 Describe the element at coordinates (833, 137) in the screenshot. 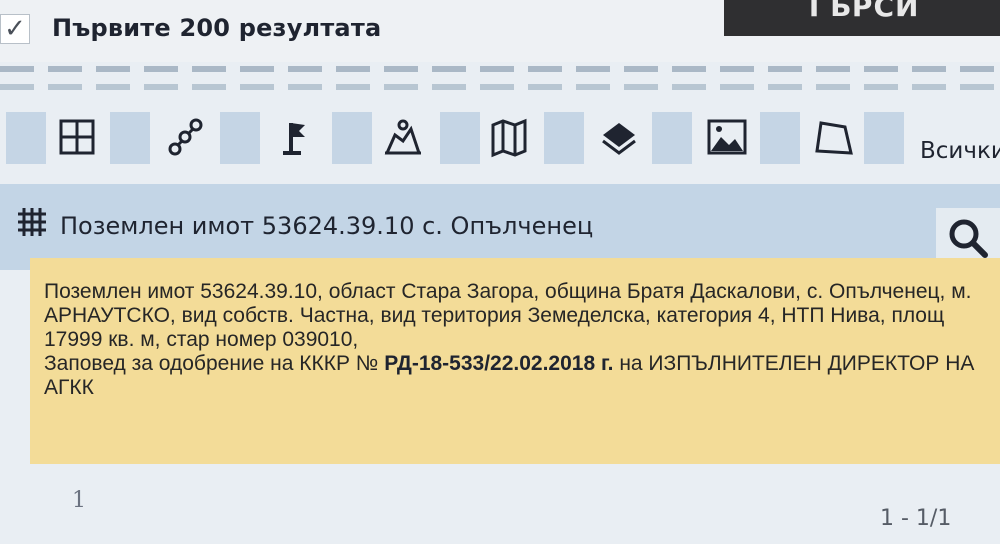

I see `polygon-icon` at that location.